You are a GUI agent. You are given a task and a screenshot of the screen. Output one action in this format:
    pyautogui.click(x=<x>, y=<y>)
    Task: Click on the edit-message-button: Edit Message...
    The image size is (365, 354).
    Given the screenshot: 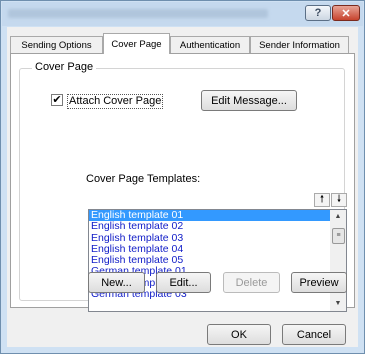 What is the action you would take?
    pyautogui.click(x=249, y=100)
    